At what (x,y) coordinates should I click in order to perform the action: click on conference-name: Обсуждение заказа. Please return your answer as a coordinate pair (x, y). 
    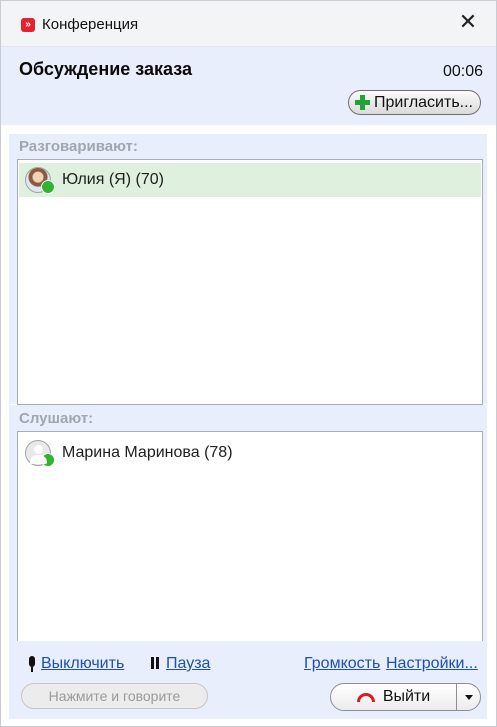
    Looking at the image, I should click on (105, 69).